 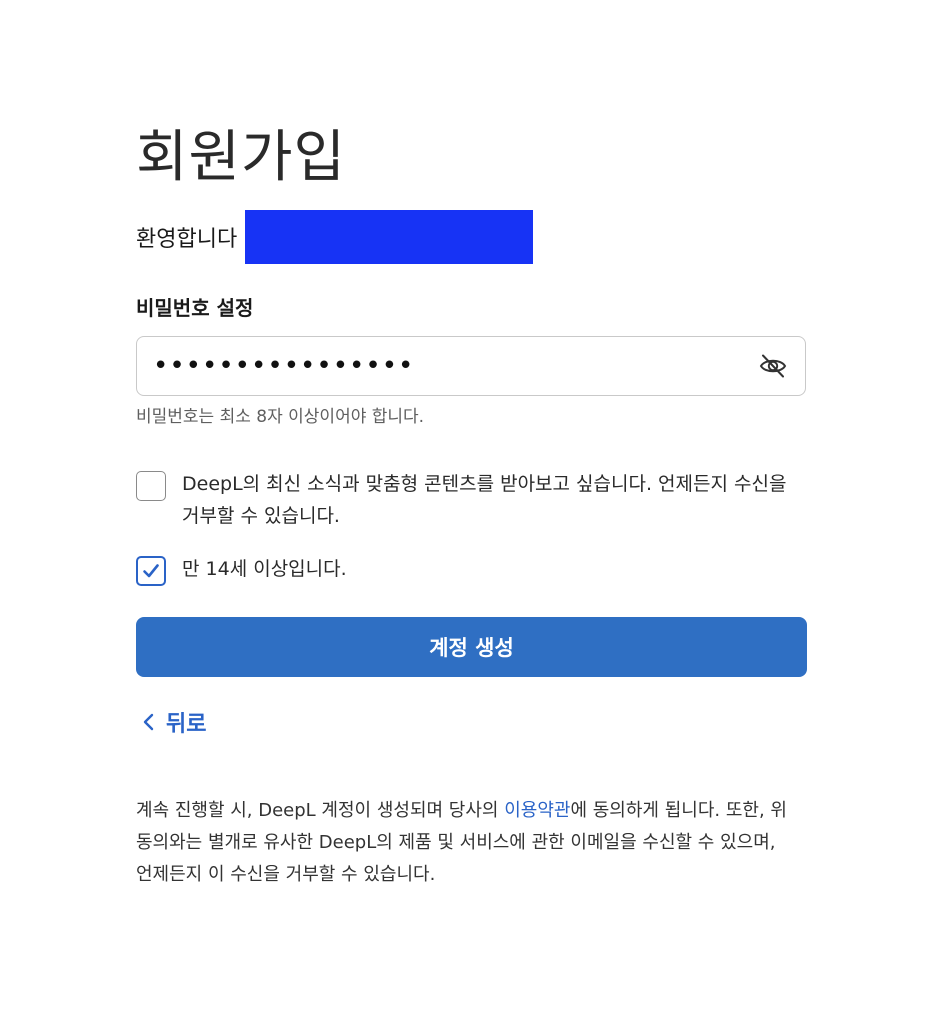 I want to click on password-input: ••••••••••••••••, so click(x=471, y=366).